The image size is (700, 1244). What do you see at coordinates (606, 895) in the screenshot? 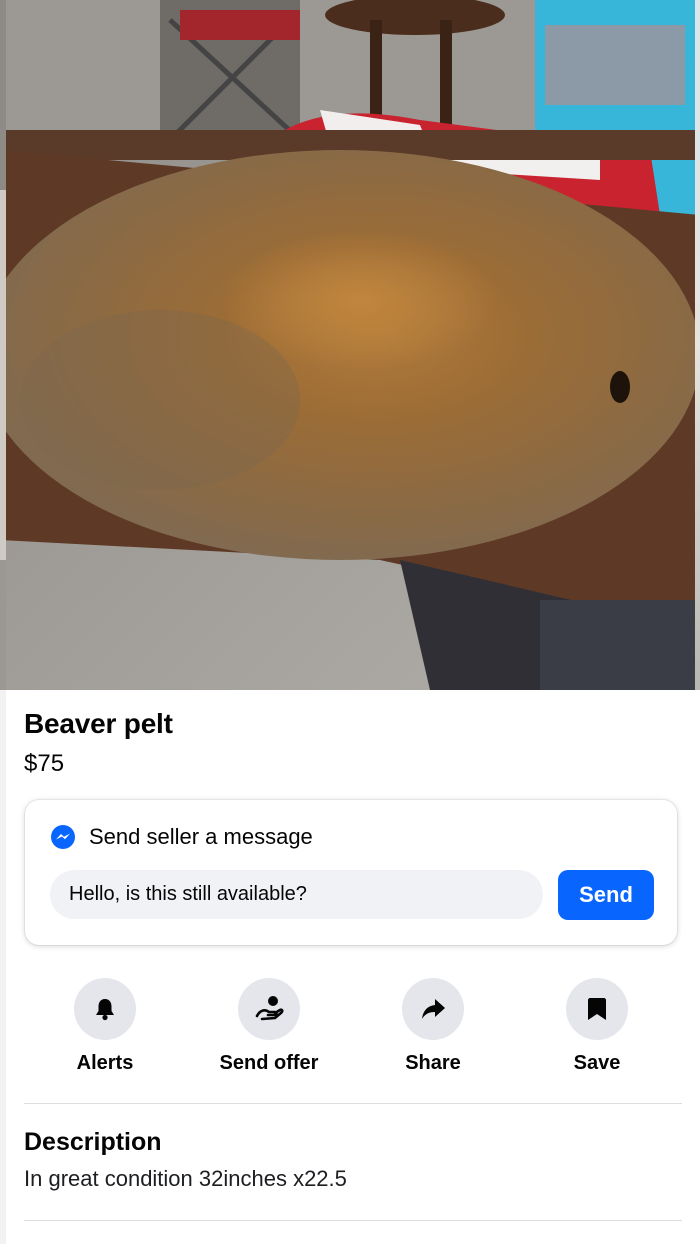
I see `send-button: Send` at bounding box center [606, 895].